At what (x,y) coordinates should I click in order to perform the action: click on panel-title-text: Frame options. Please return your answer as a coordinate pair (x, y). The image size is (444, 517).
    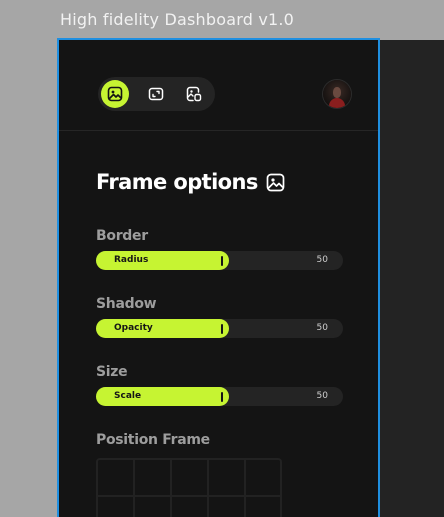
    Looking at the image, I should click on (177, 182).